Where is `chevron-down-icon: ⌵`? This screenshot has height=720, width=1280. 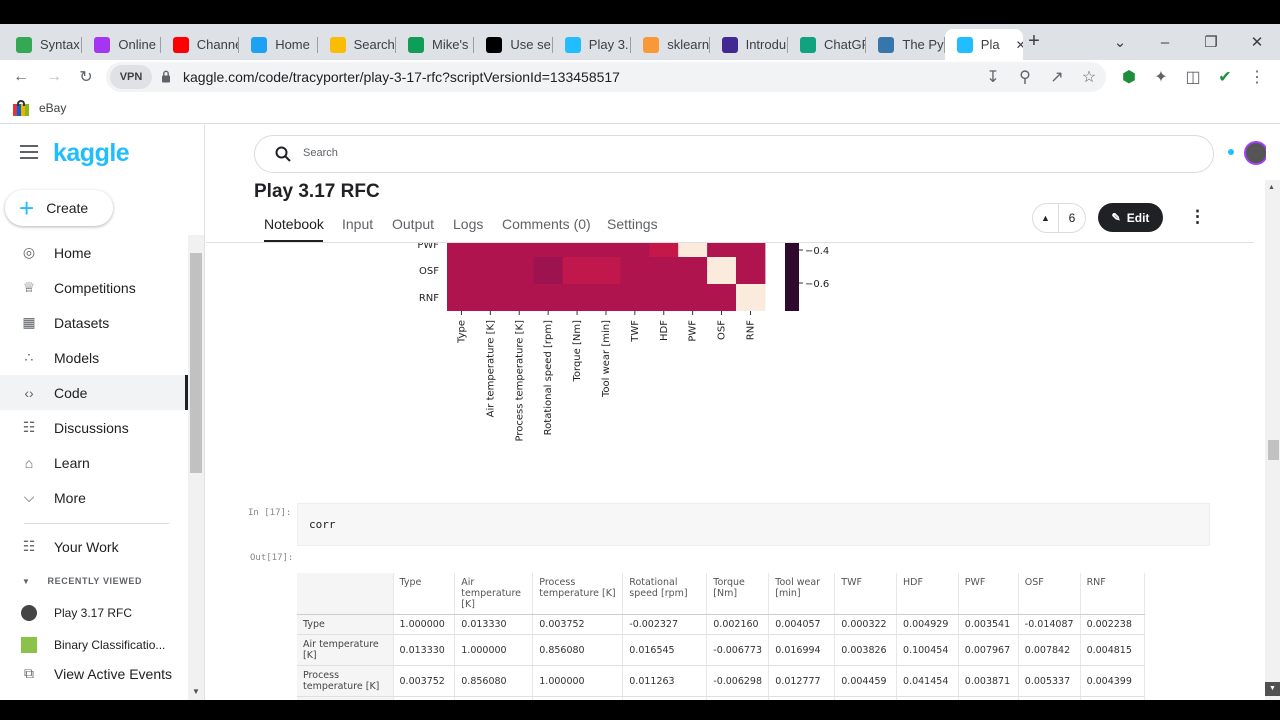 chevron-down-icon: ⌵ is located at coordinates (29, 497).